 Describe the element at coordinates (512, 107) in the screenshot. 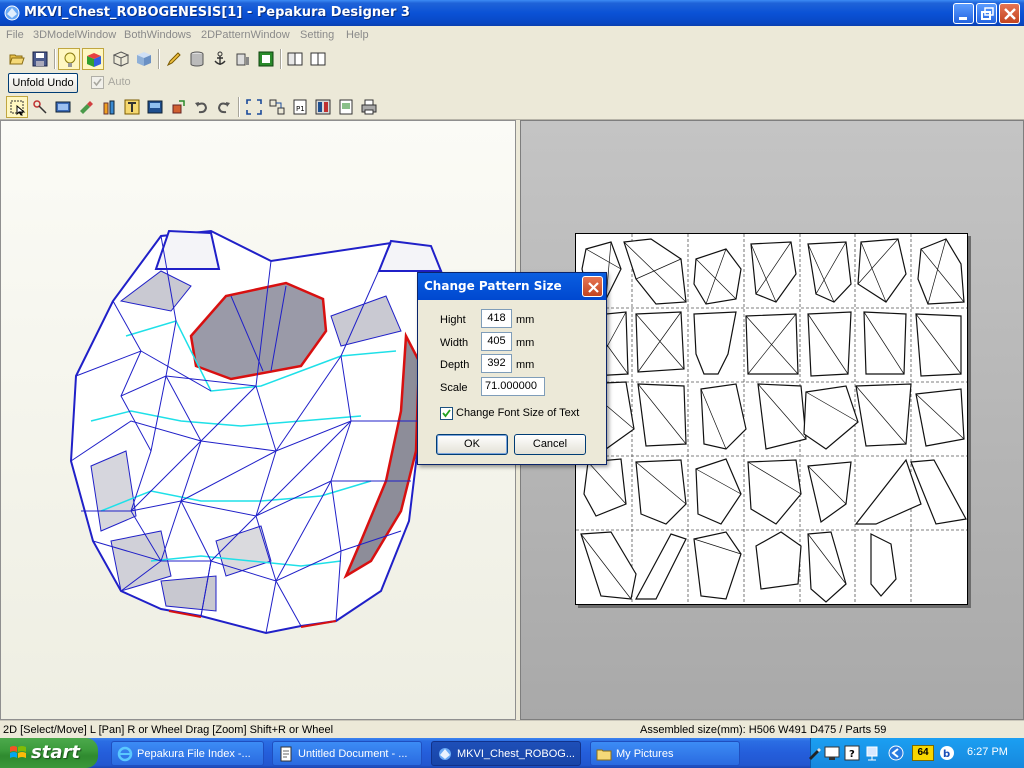

I see `pattern-toolbar: P1` at that location.